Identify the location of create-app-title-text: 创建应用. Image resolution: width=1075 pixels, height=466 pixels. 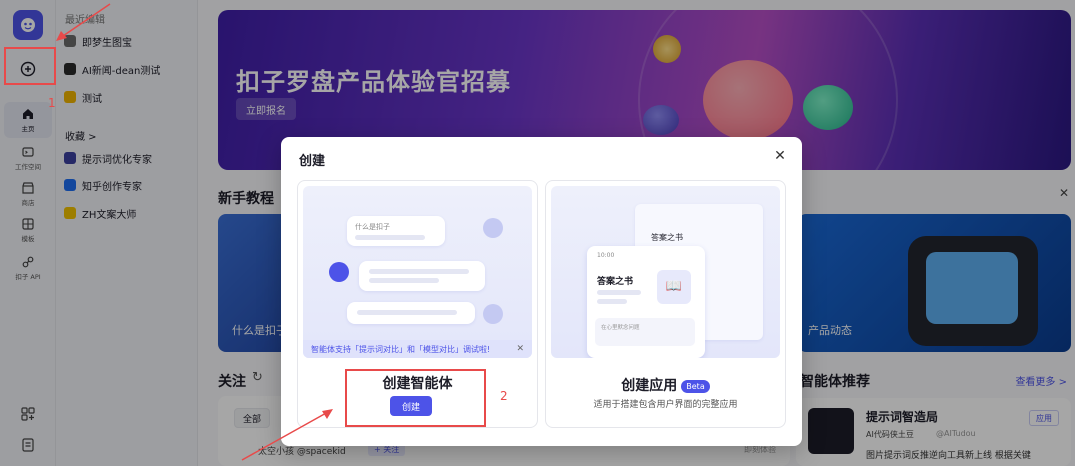
(649, 386).